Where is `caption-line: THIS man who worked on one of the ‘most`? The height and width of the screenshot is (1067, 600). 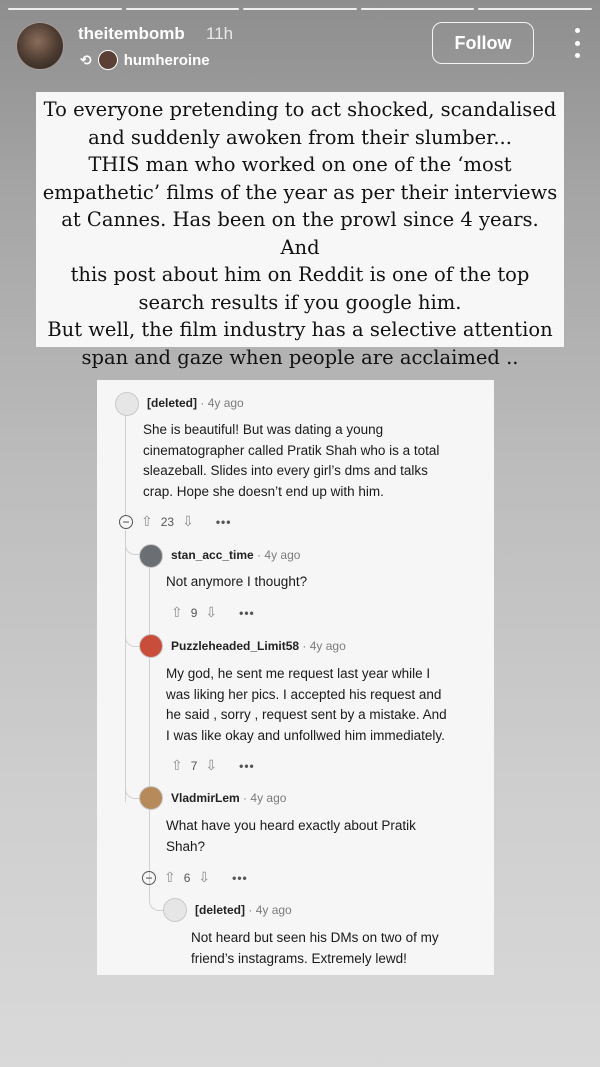
caption-line: THIS man who worked on one of the ‘most is located at coordinates (300, 164).